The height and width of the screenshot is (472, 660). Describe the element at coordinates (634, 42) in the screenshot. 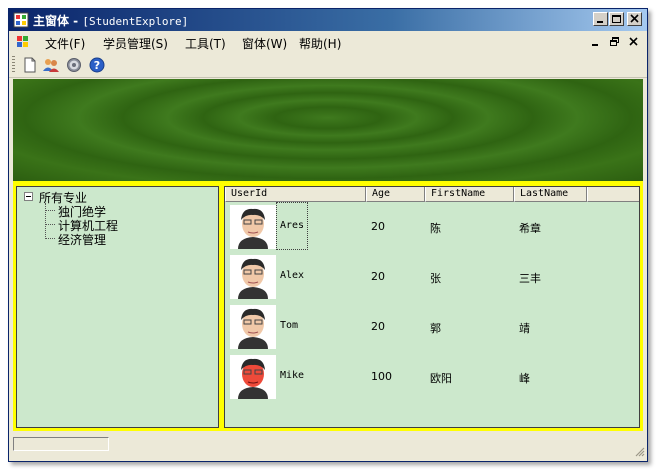

I see `mdi-close-icon` at that location.